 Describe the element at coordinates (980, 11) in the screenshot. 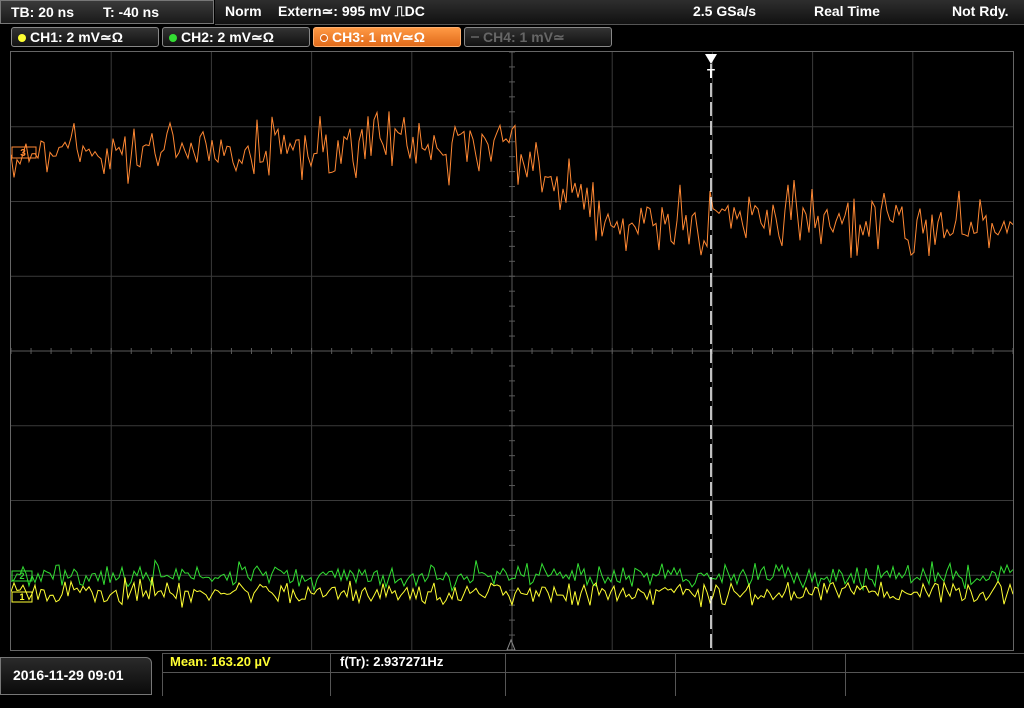

I see `status-text: Not Rdy.` at that location.